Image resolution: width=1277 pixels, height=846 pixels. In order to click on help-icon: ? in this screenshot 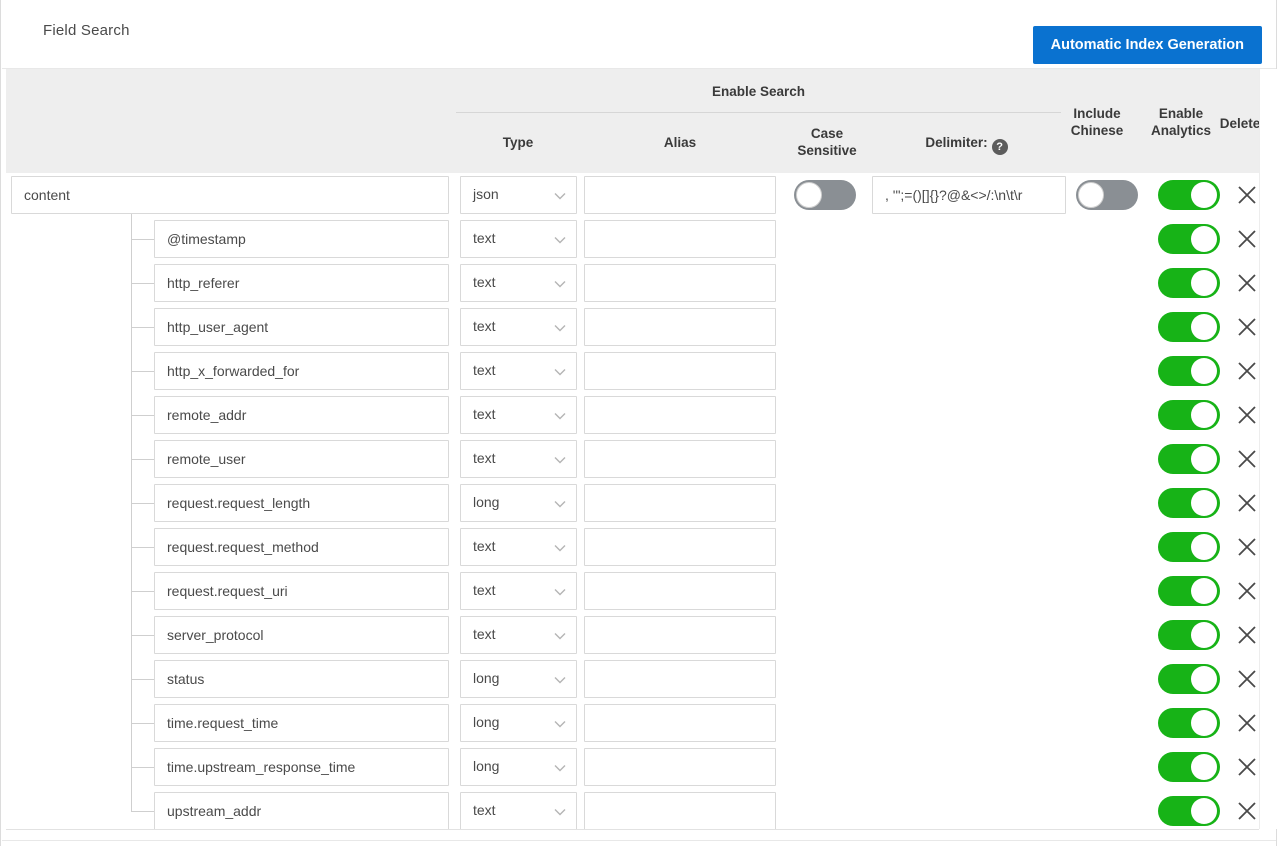, I will do `click(999, 147)`.